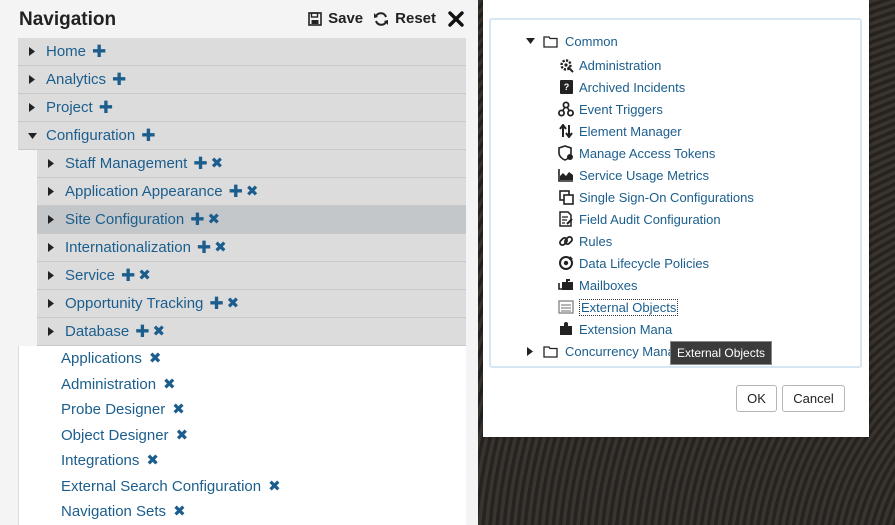 This screenshot has height=525, width=895. I want to click on tree-item-label: Data Lifecycle Policies, so click(644, 263).